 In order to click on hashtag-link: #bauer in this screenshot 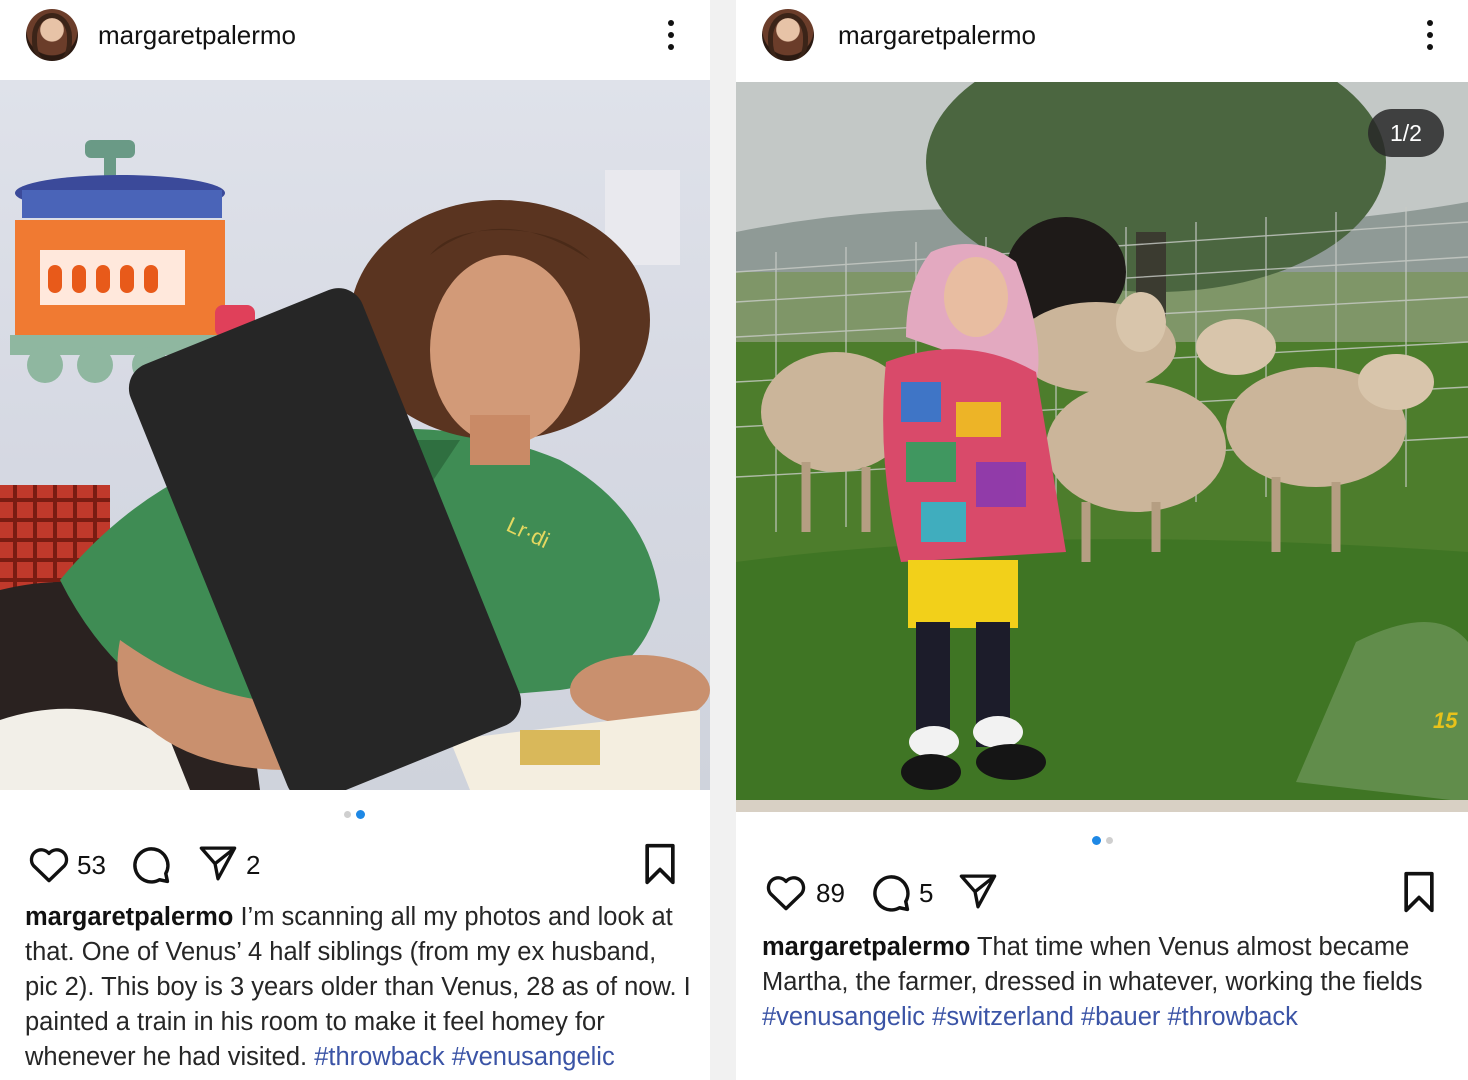, I will do `click(1120, 1017)`.